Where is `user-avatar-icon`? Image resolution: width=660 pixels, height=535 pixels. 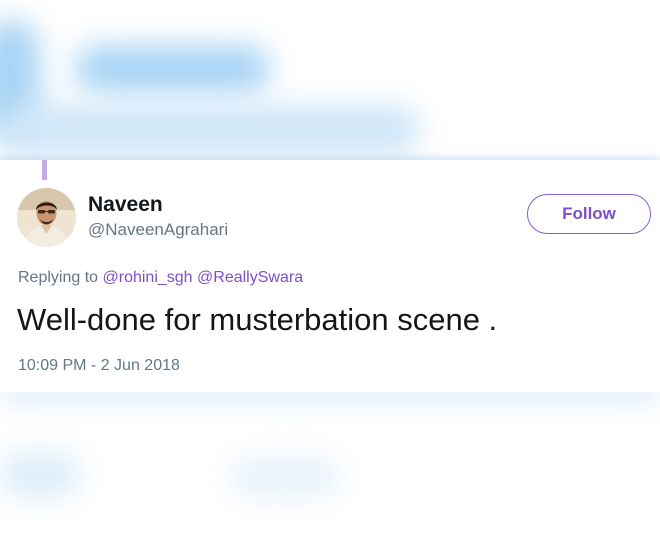
user-avatar-icon is located at coordinates (46, 217).